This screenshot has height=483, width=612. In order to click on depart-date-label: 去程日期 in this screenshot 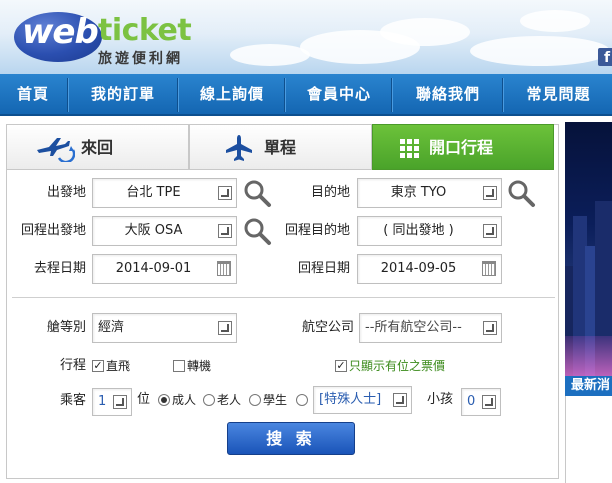, I will do `click(59, 268)`.